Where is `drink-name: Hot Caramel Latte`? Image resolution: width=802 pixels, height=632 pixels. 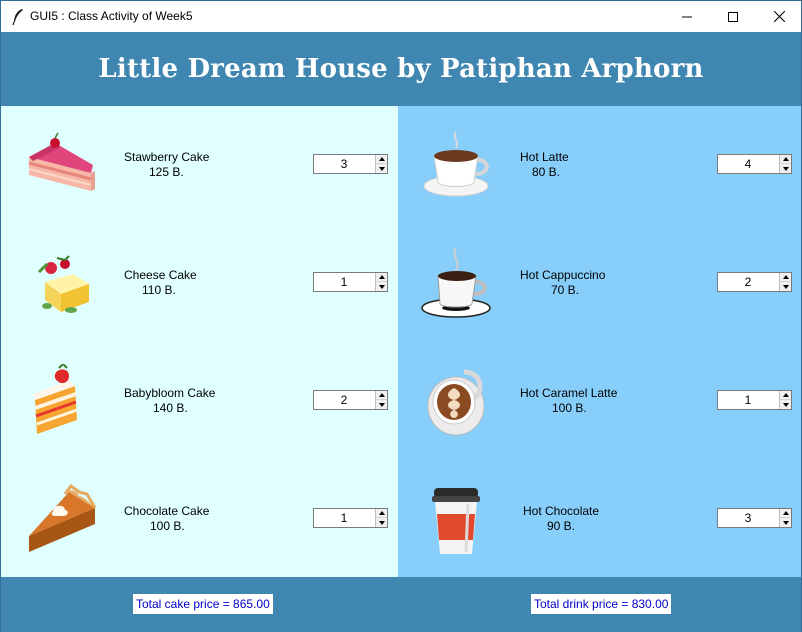 drink-name: Hot Caramel Latte is located at coordinates (569, 393).